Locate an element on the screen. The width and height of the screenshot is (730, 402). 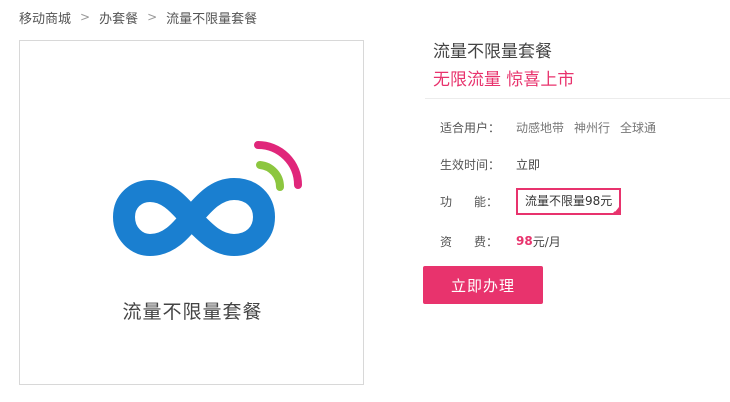
product-title: 流量不限量套餐 is located at coordinates (492, 52).